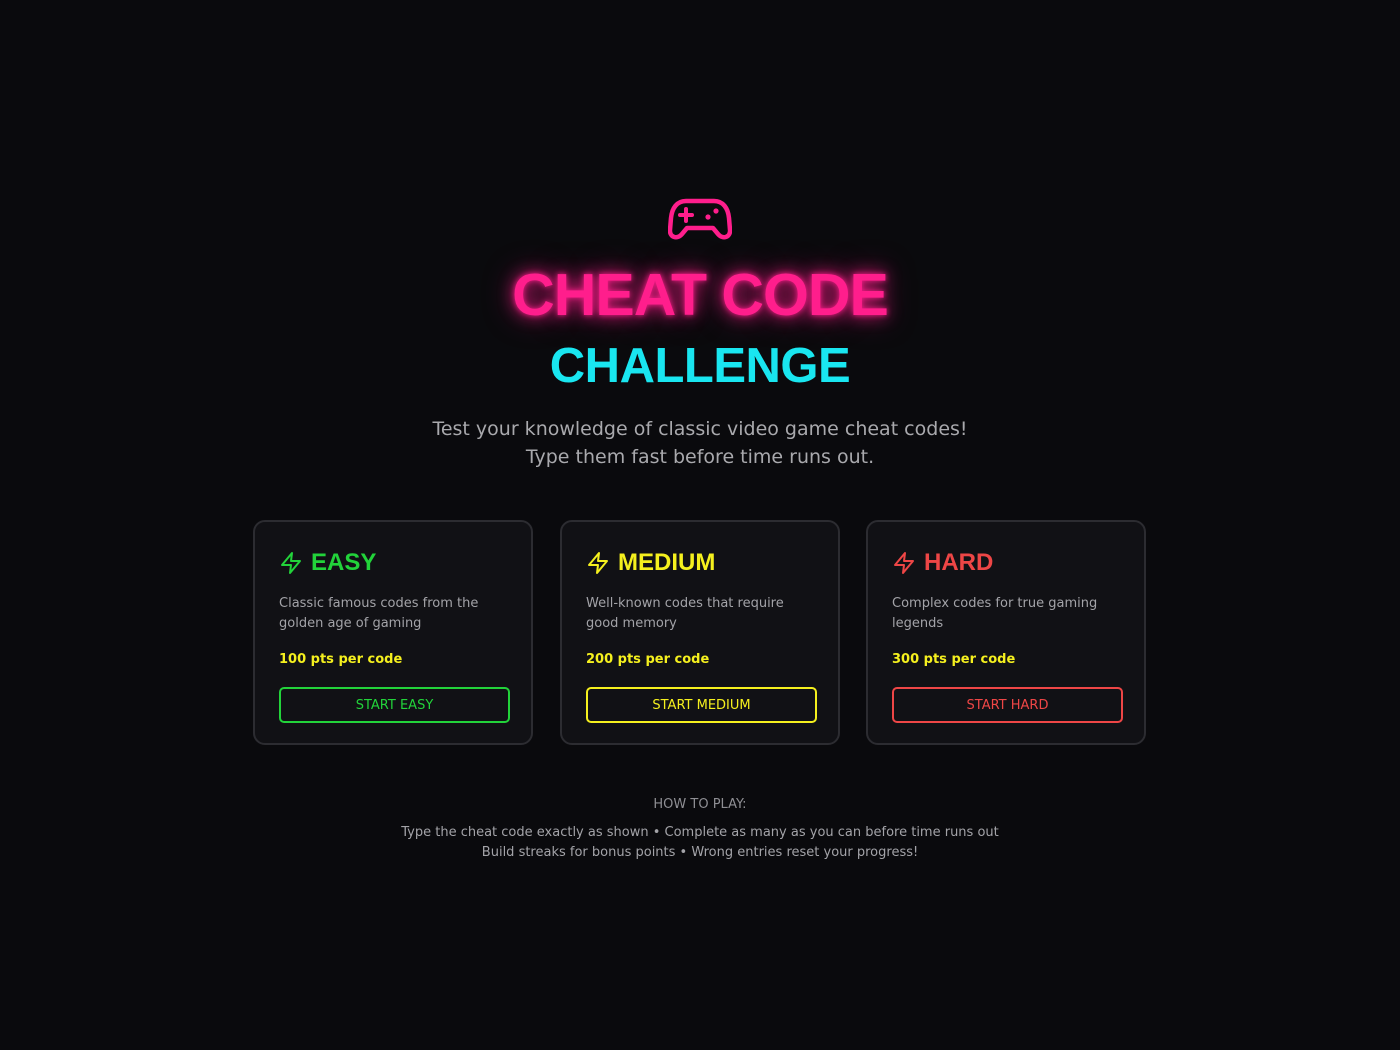  Describe the element at coordinates (700, 366) in the screenshot. I see `game-subtitle: CHALLENGE` at that location.